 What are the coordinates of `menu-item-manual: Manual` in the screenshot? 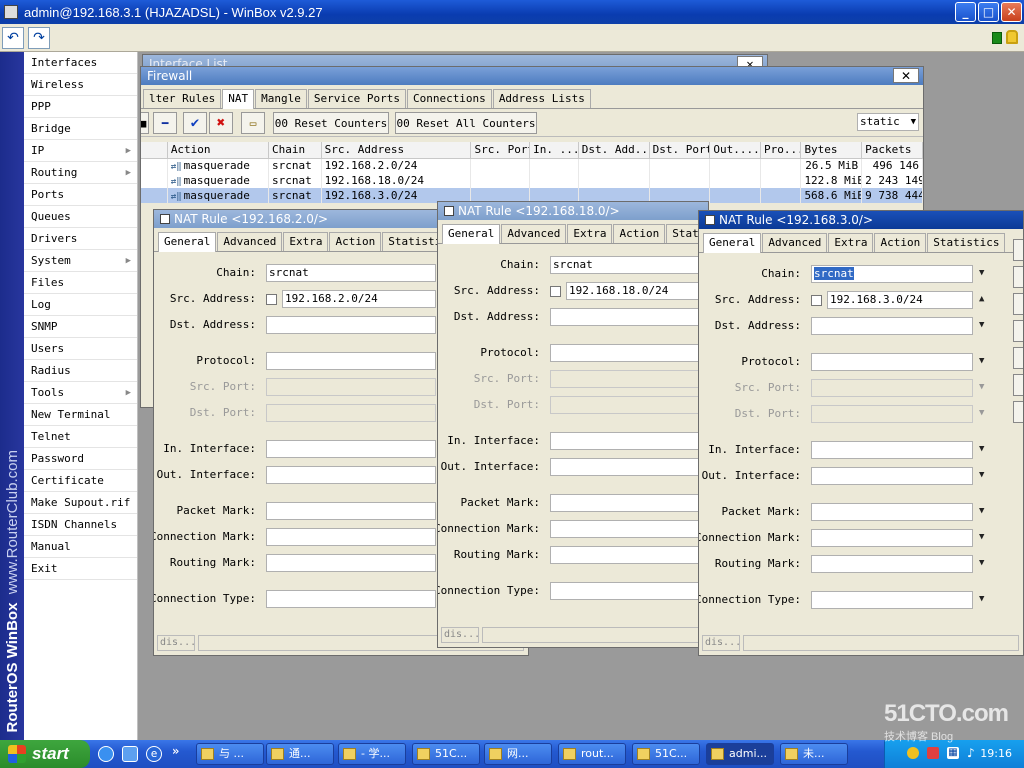 It's located at (80, 547).